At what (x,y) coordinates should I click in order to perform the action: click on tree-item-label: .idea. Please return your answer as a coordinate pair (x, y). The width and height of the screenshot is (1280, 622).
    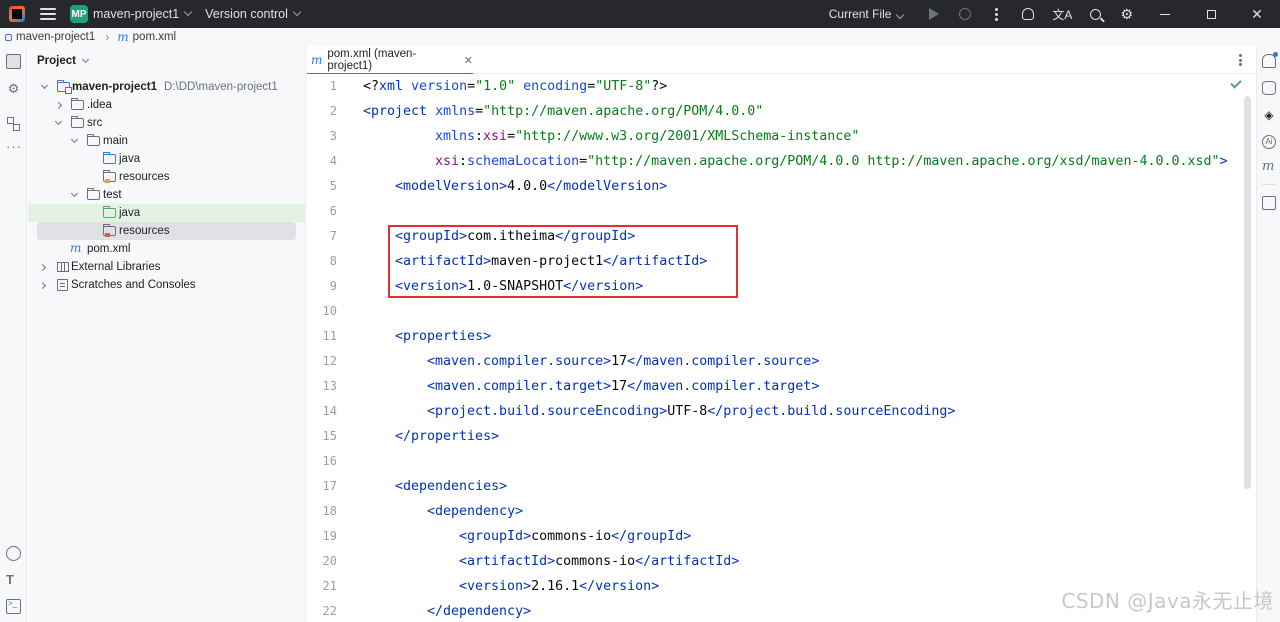
    Looking at the image, I should click on (99, 105).